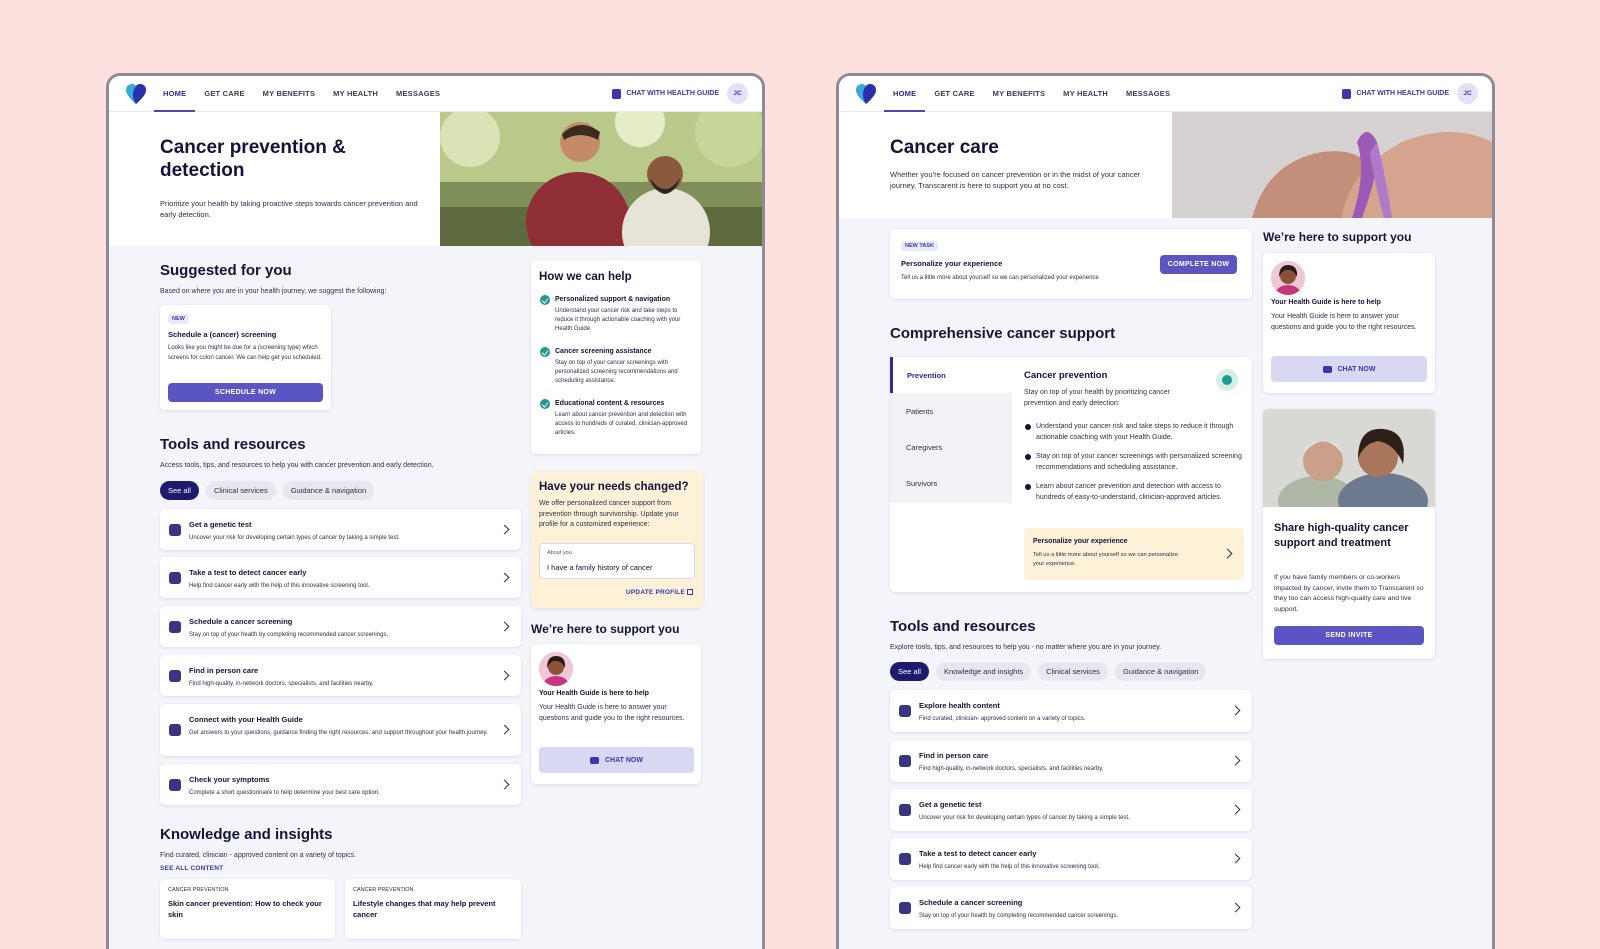 This screenshot has width=1600, height=949. Describe the element at coordinates (952, 263) in the screenshot. I see `task-title: Personalize your experience` at that location.